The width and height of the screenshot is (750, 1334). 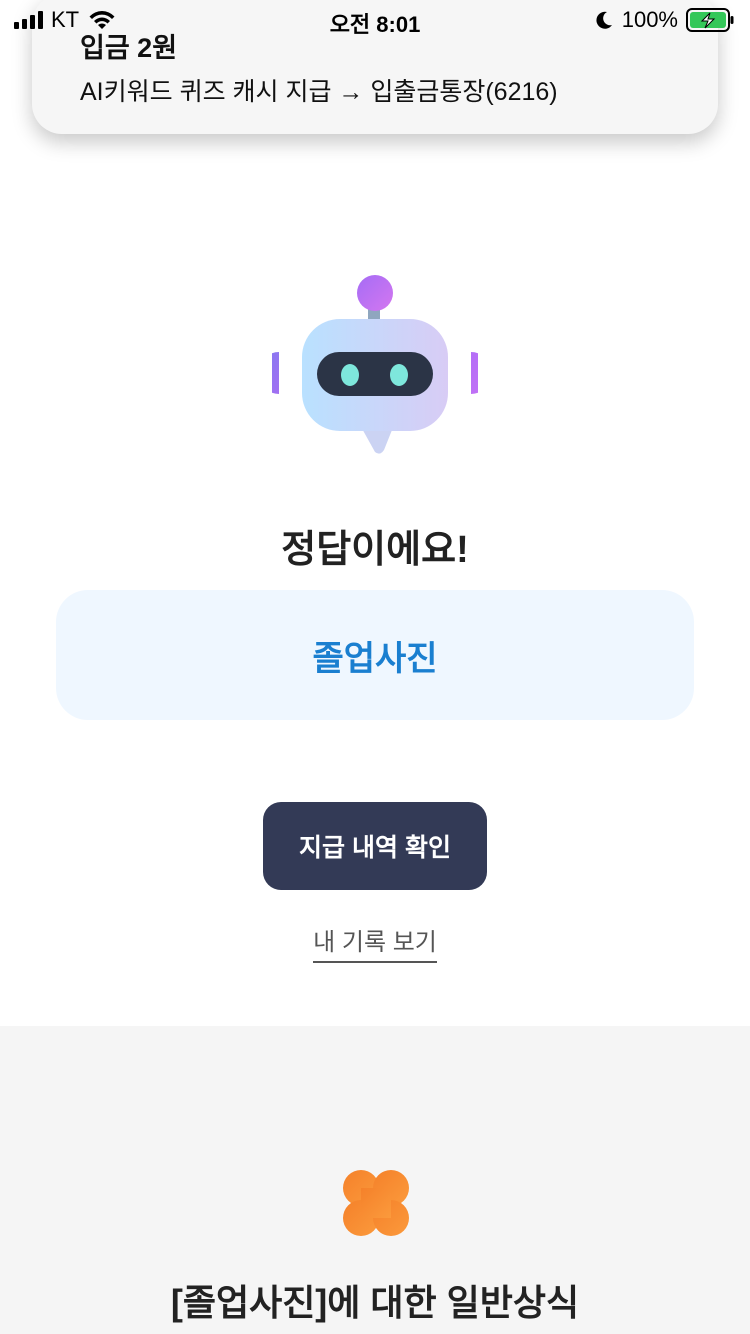 I want to click on answer-card: 졸업사진, so click(x=375, y=655).